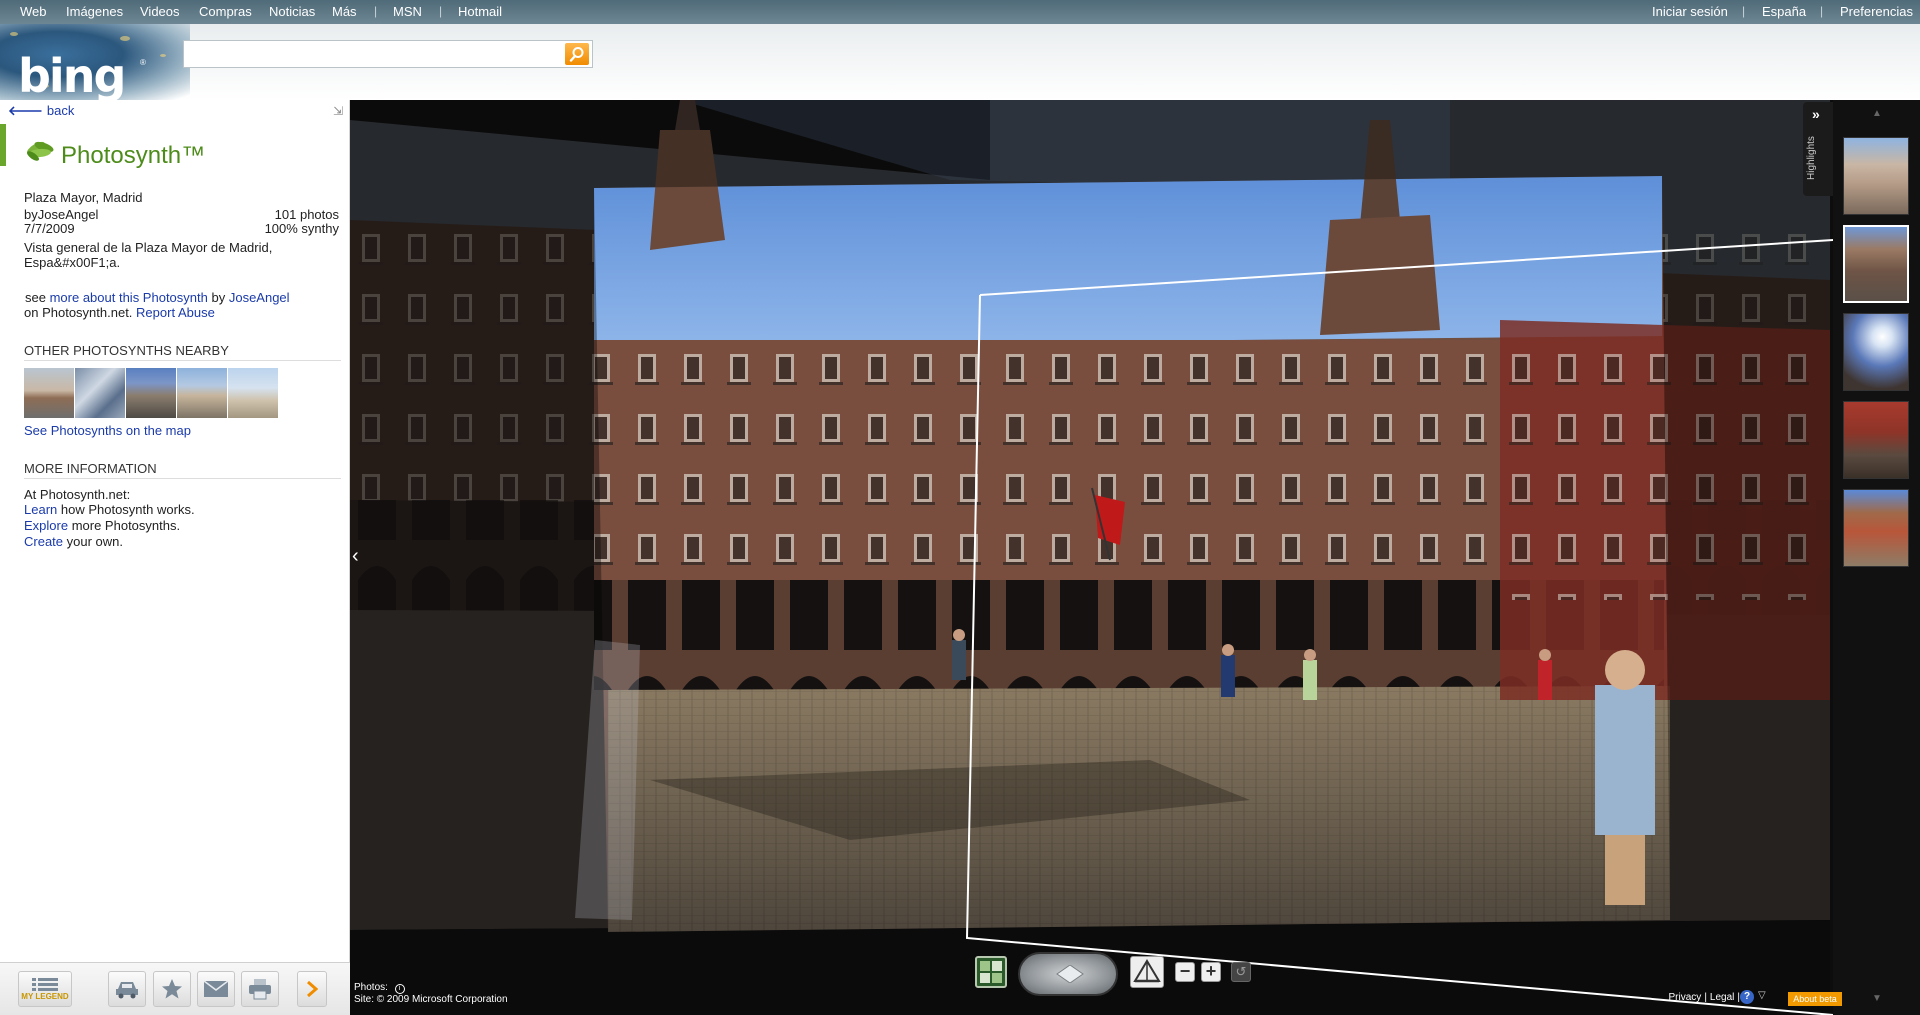  Describe the element at coordinates (1876, 264) in the screenshot. I see `strip-thumb-selected` at that location.